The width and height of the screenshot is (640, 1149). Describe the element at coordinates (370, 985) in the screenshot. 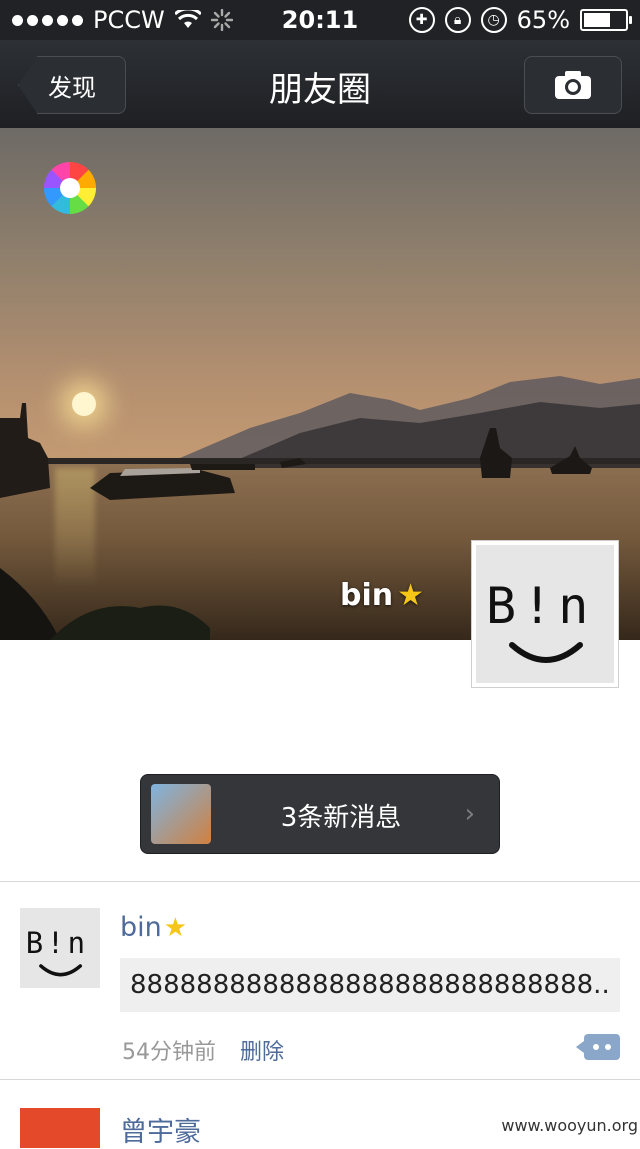

I see `post-content: 8888888888888888888888888888..` at that location.